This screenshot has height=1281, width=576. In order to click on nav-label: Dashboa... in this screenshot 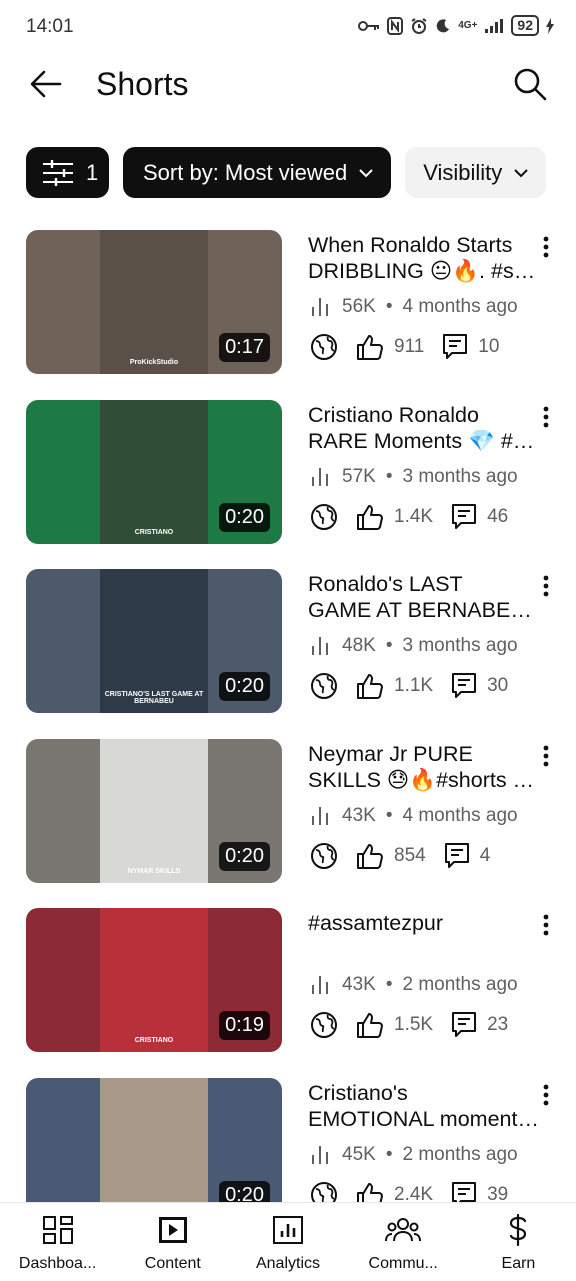, I will do `click(57, 1263)`.